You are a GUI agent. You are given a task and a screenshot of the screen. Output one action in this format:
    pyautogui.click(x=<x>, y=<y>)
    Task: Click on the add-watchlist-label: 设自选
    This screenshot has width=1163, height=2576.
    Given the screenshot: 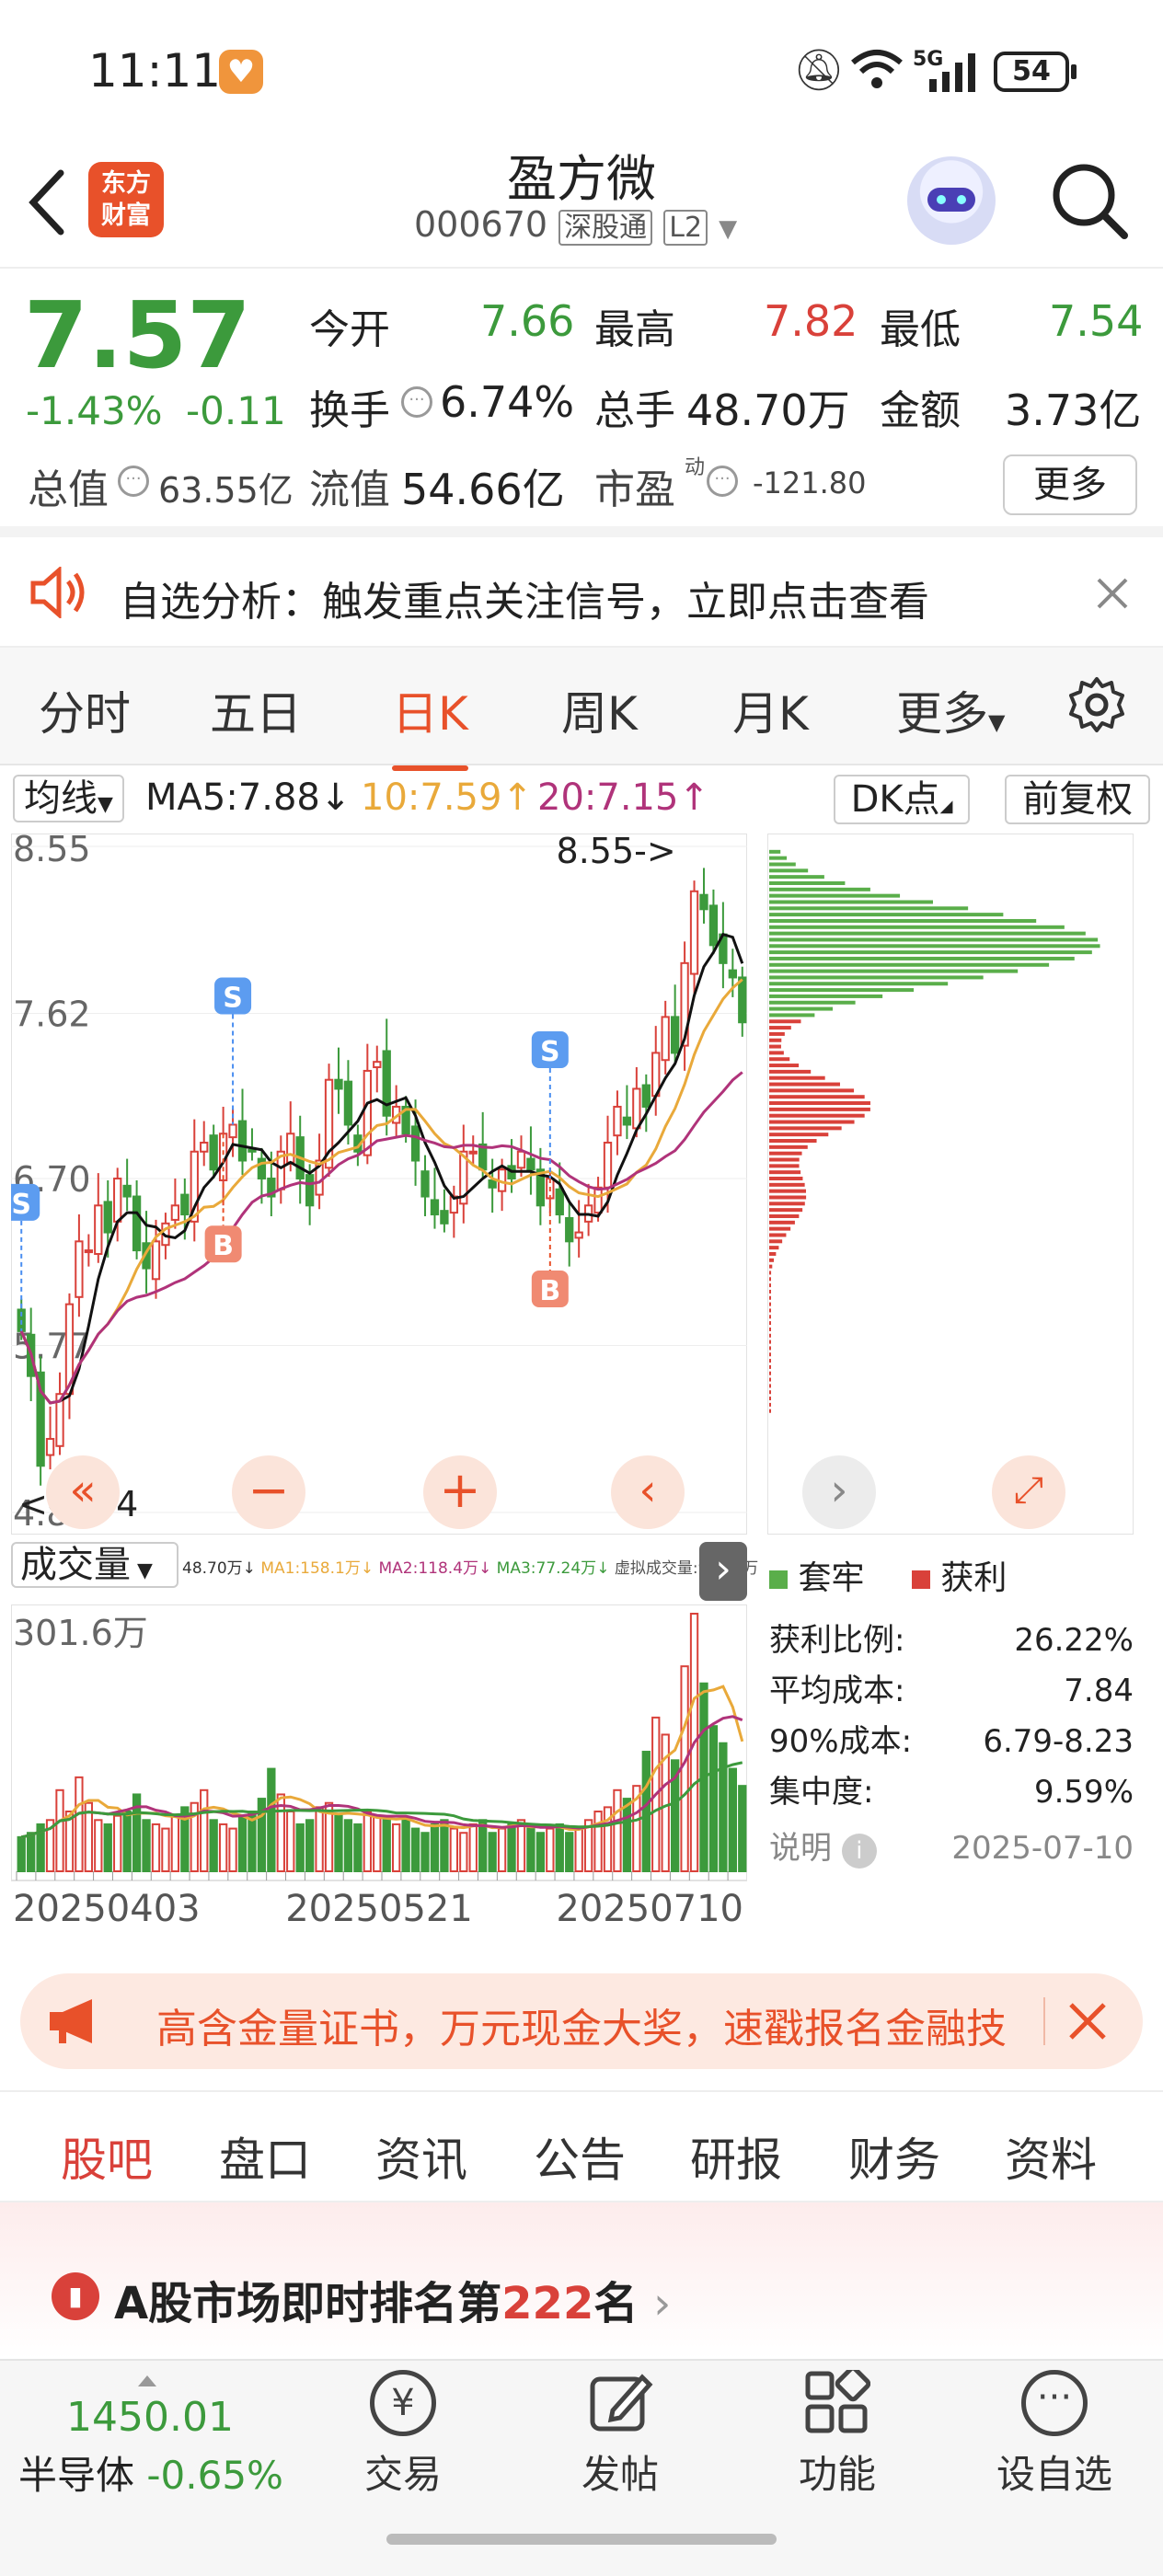 What is the action you would take?
    pyautogui.click(x=1054, y=2474)
    